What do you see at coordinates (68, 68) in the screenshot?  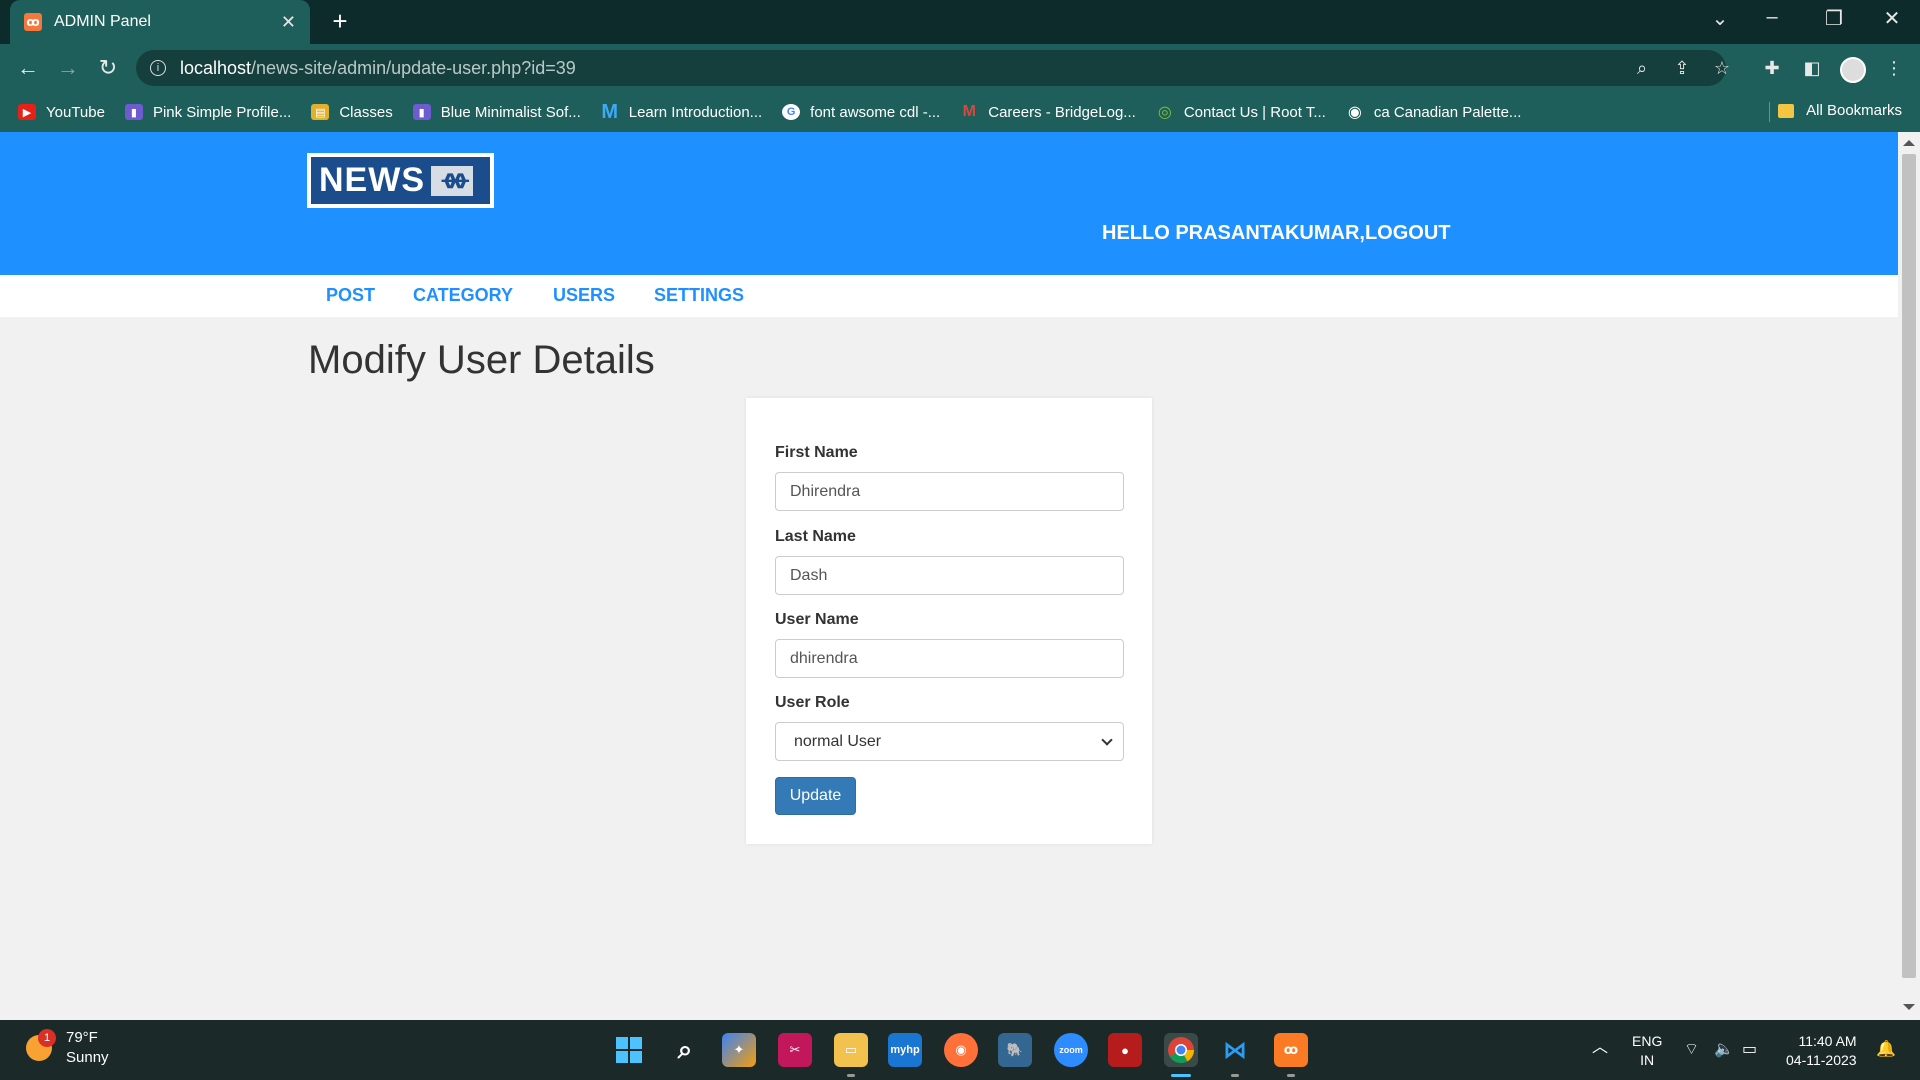 I see `forward-icon: →` at bounding box center [68, 68].